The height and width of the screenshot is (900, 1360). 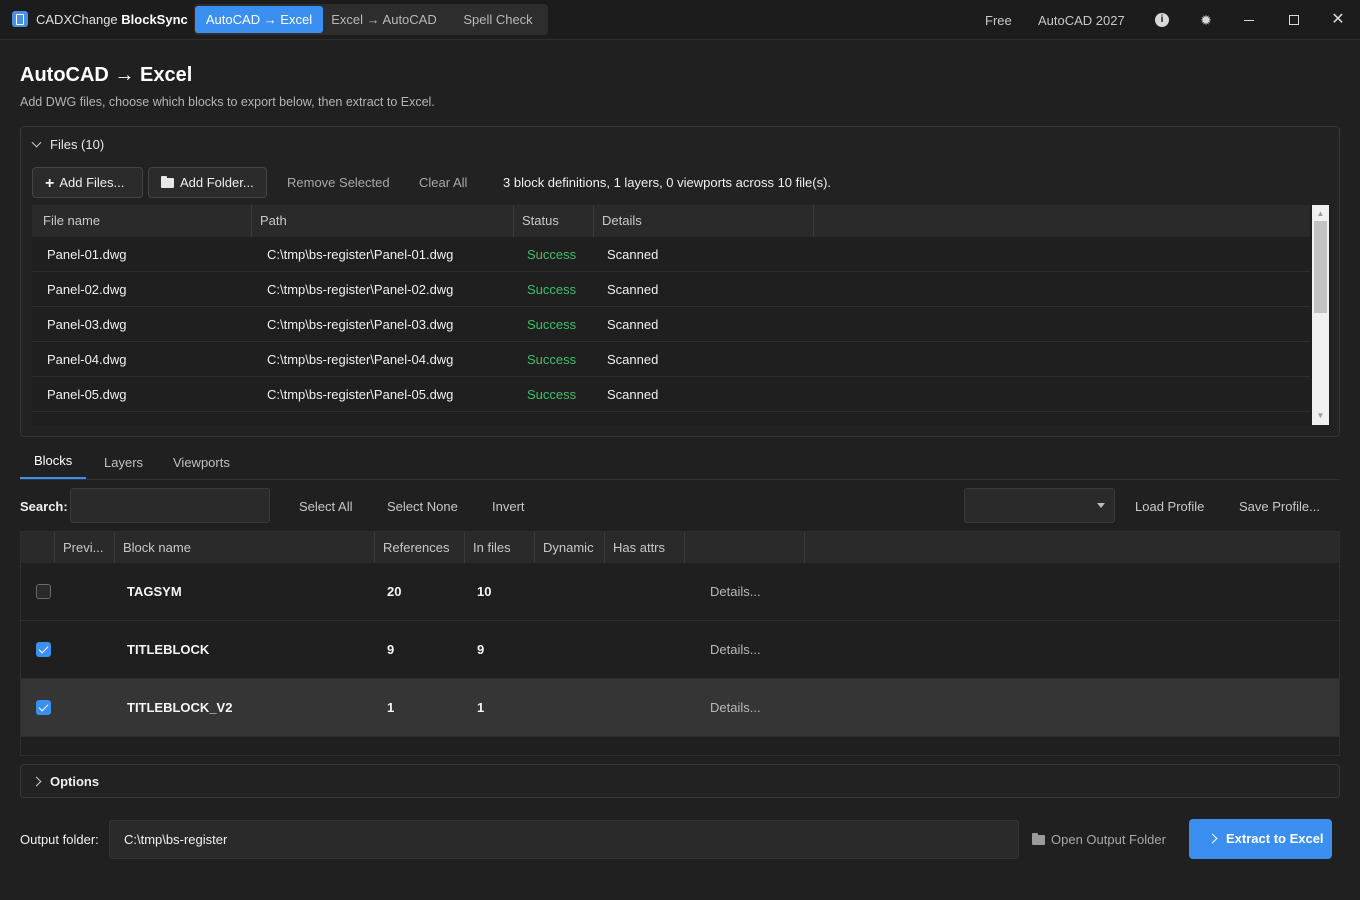 What do you see at coordinates (201, 462) in the screenshot?
I see `tab-viewports: Viewports` at bounding box center [201, 462].